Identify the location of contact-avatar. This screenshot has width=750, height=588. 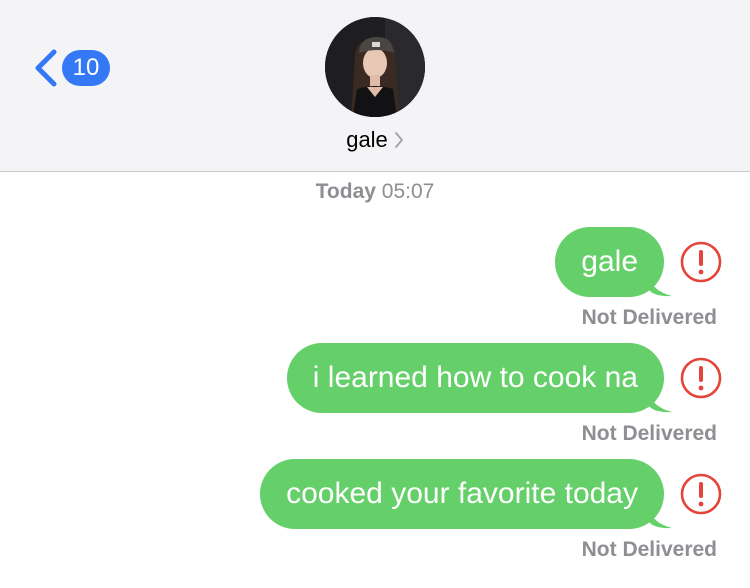
(375, 67).